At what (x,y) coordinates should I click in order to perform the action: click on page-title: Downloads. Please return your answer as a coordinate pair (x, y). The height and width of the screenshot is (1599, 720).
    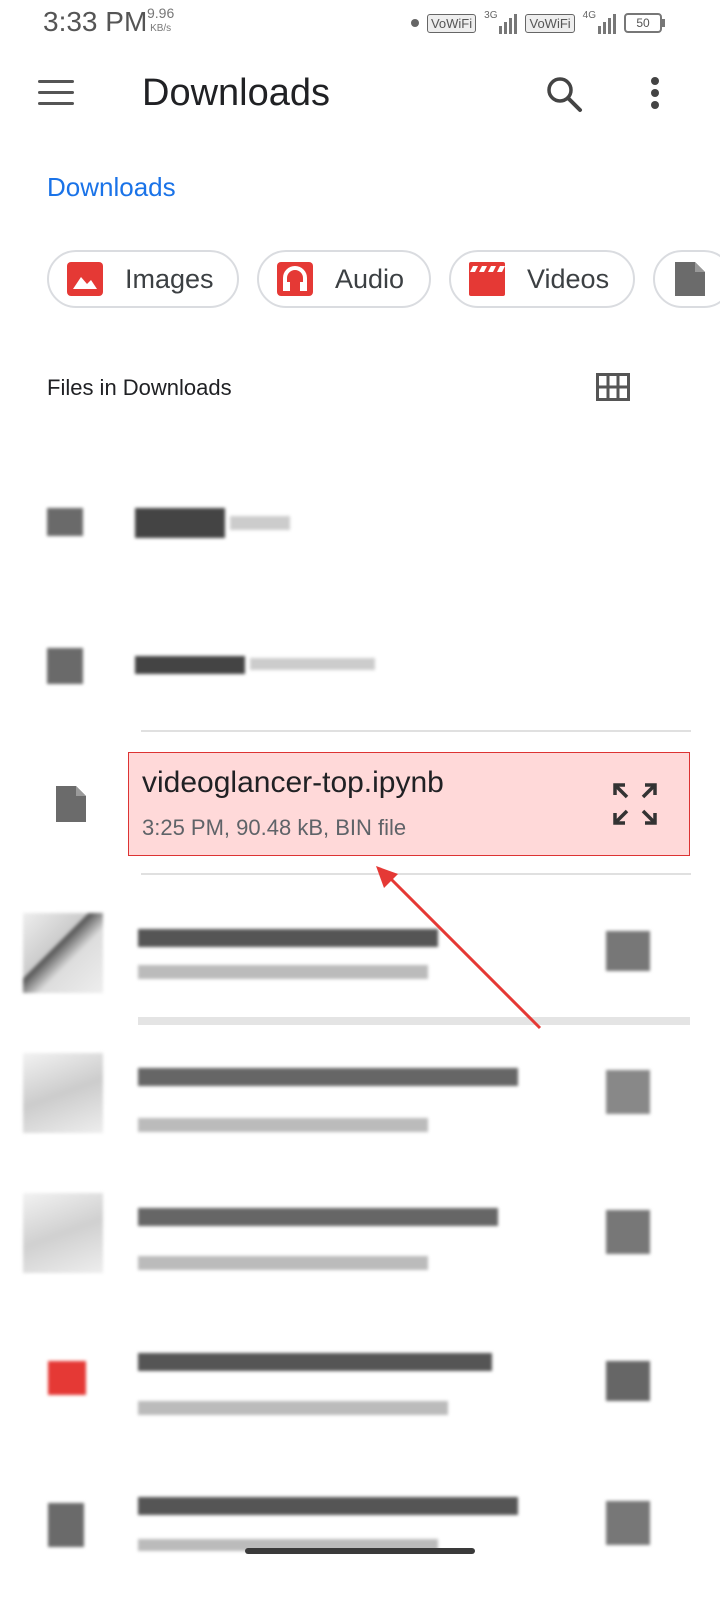
    Looking at the image, I should click on (236, 93).